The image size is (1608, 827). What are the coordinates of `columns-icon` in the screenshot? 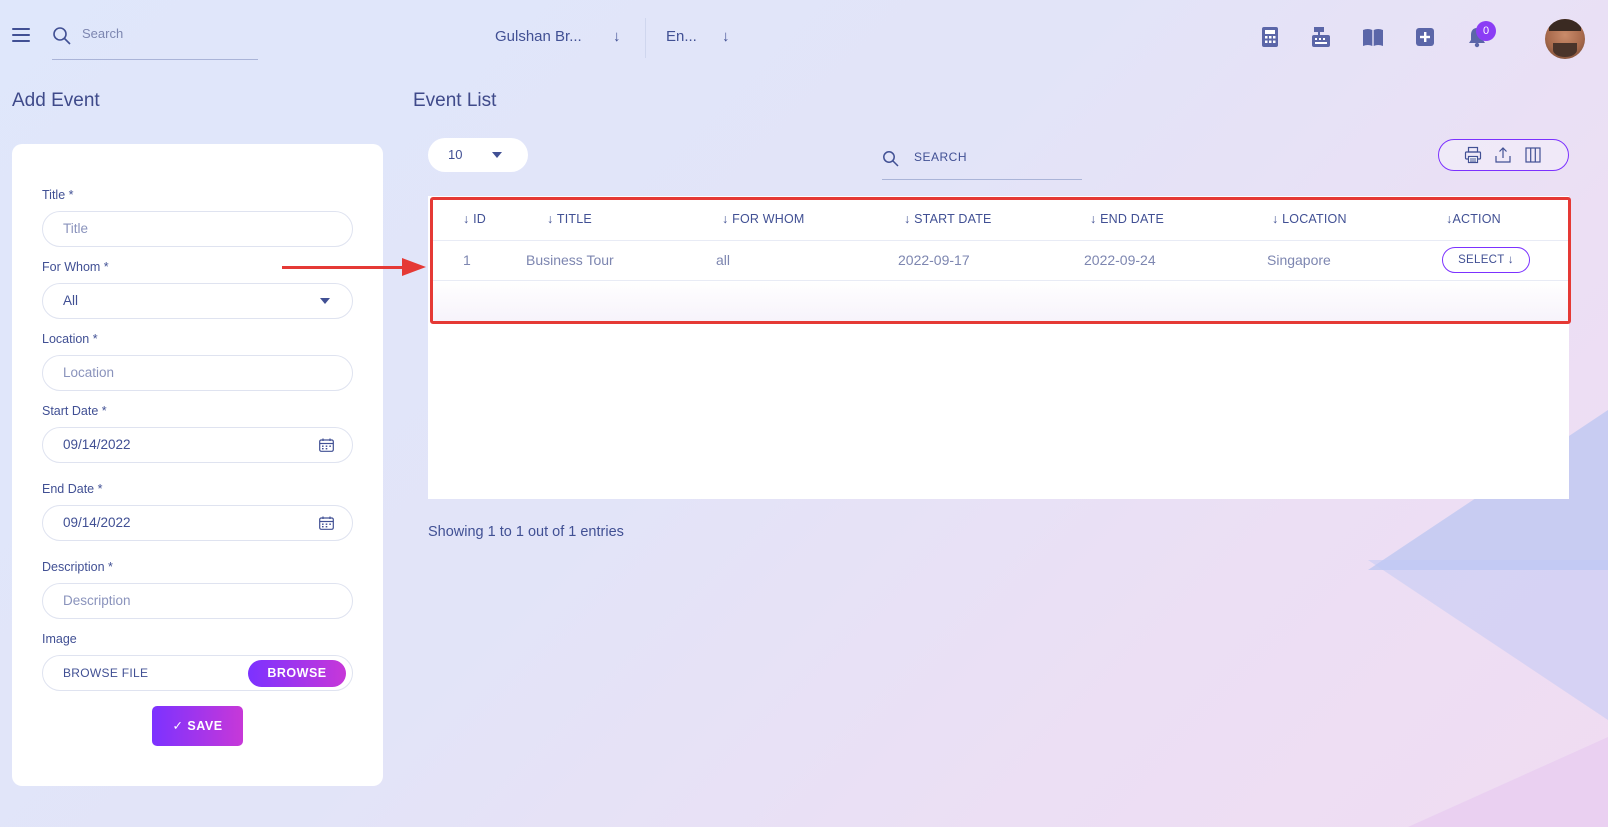 It's located at (1533, 155).